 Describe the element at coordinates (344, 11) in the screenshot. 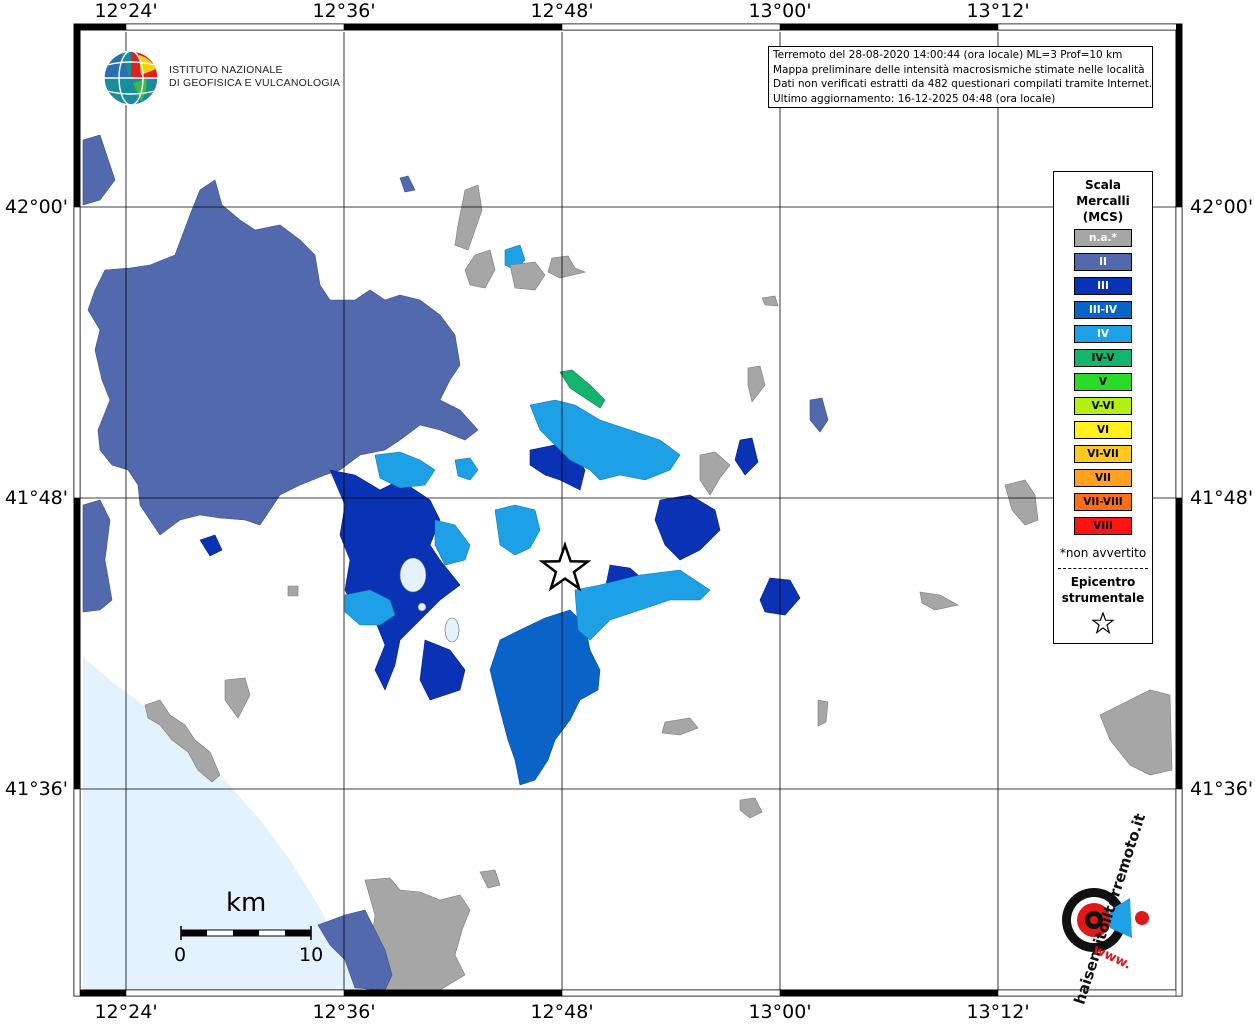

I see `lon-tick-top: 12°36'` at that location.